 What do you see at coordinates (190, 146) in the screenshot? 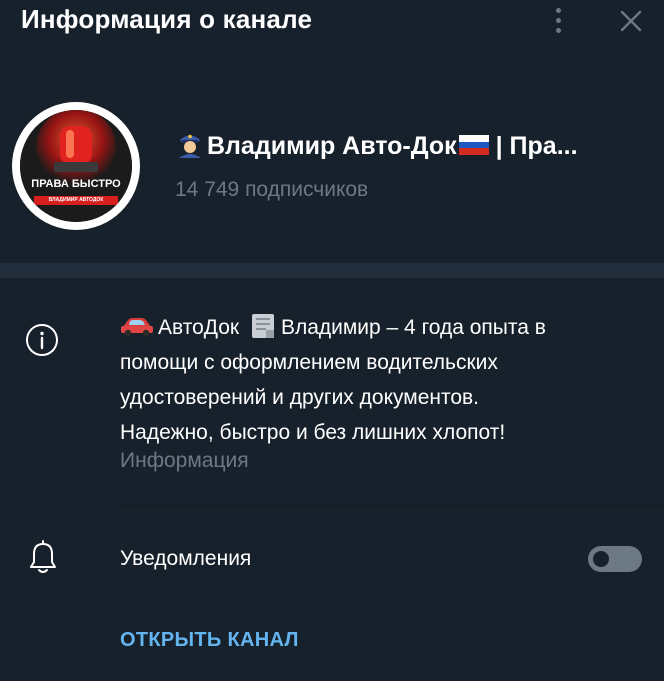
I see `police-officer-emoji-icon` at bounding box center [190, 146].